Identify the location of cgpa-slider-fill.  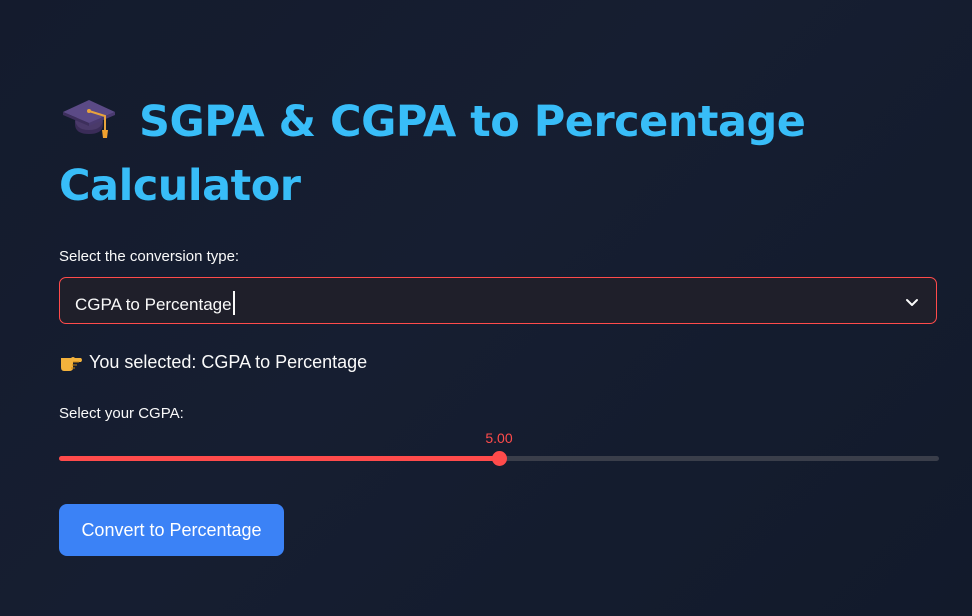
(279, 458).